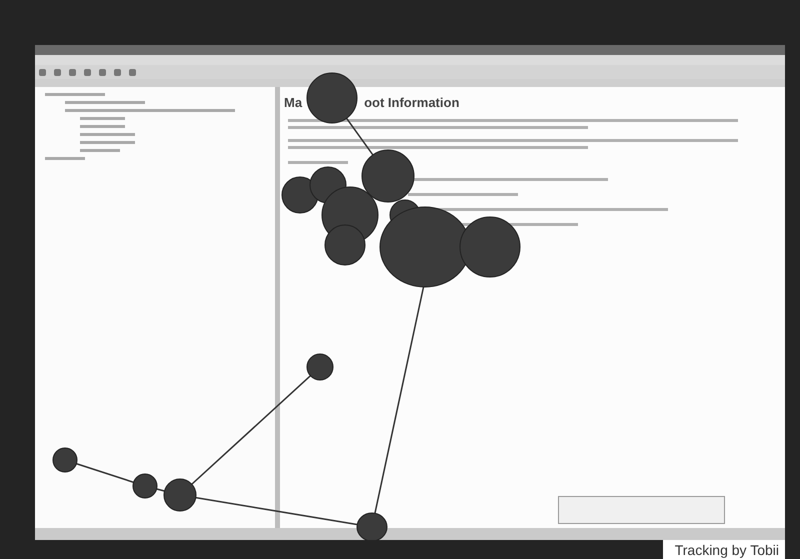 This screenshot has height=559, width=800. Describe the element at coordinates (293, 102) in the screenshot. I see `heading-text: Ma` at that location.